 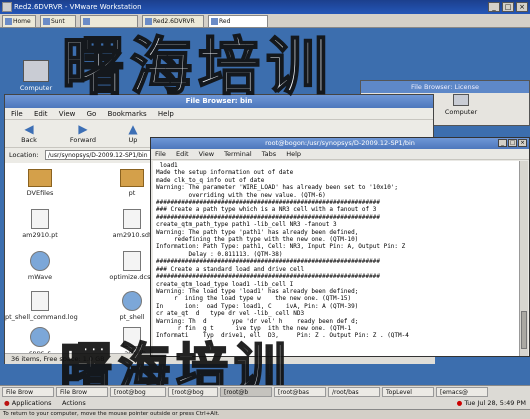 I want to click on menu-tabs: Tabs, so click(x=269, y=154).